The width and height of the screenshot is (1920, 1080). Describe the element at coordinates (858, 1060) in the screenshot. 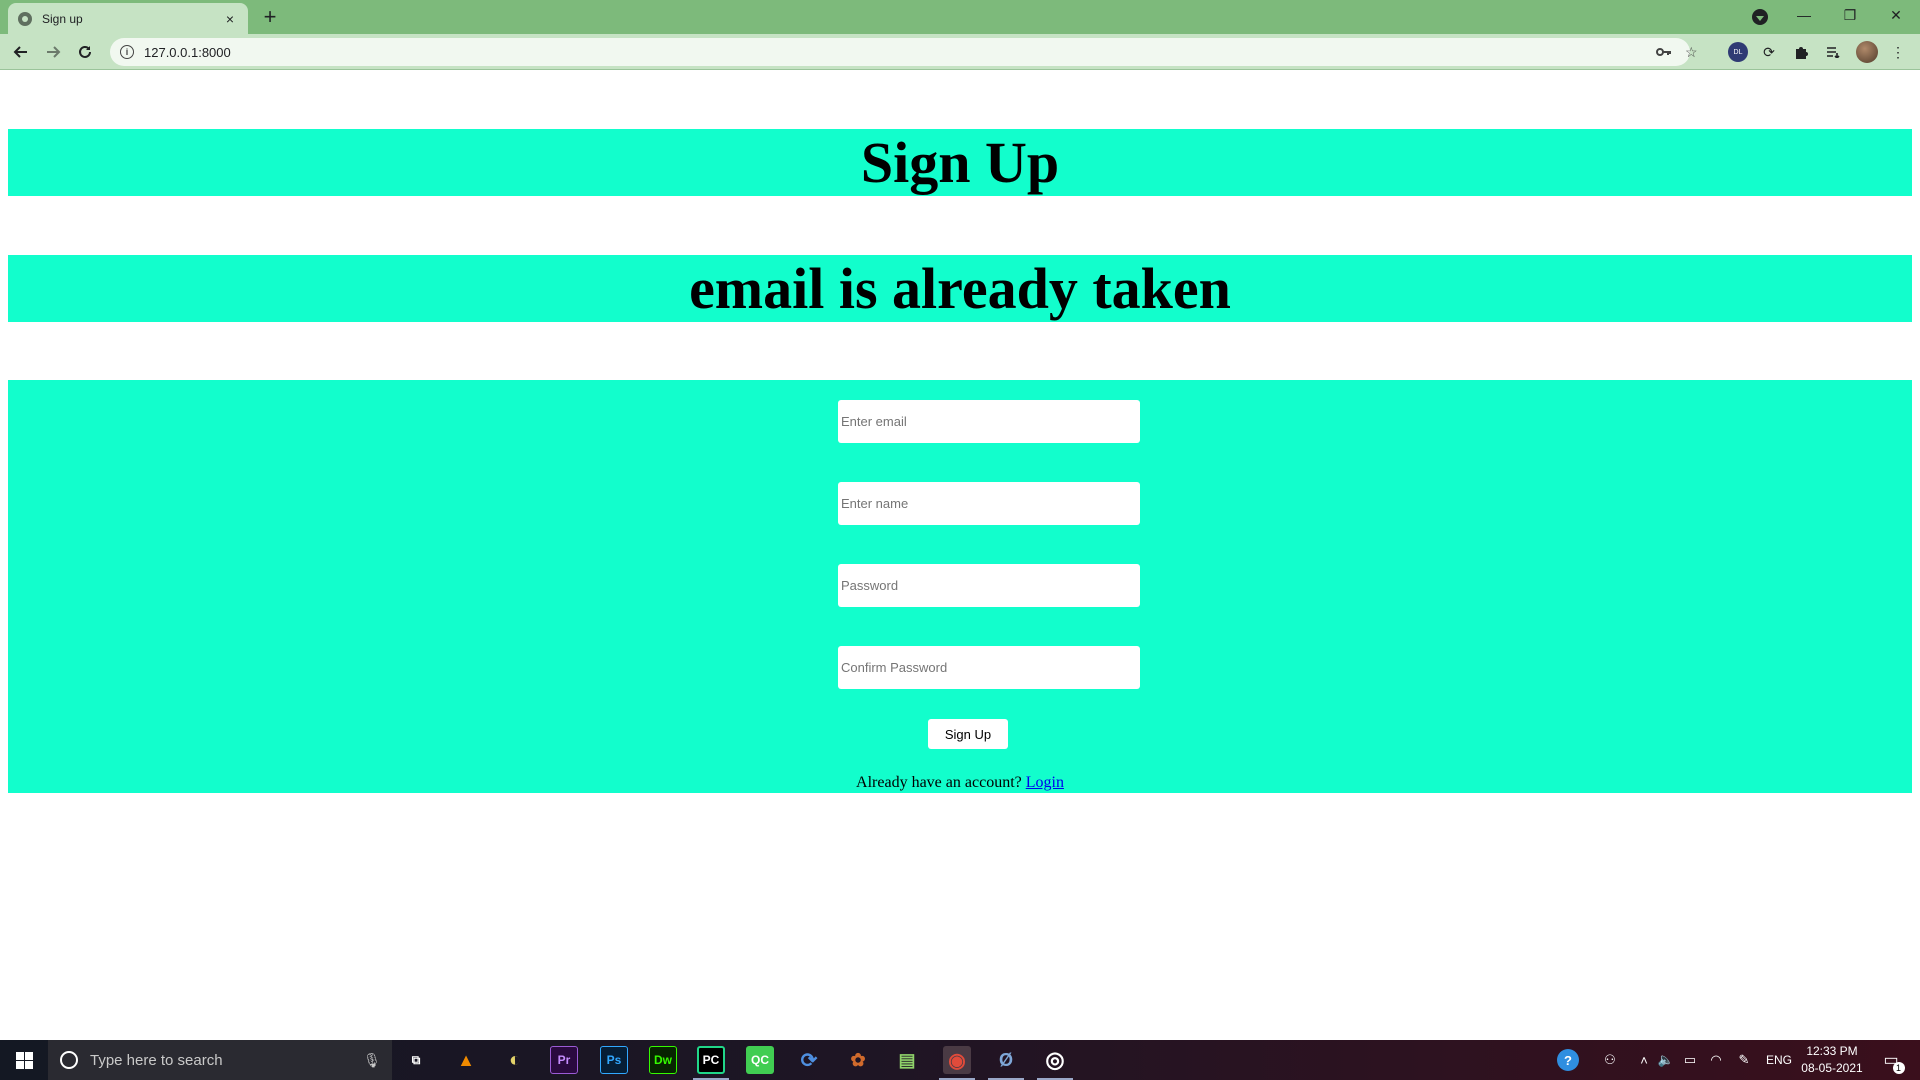

I see `app-squirrel-icon: ✿` at that location.